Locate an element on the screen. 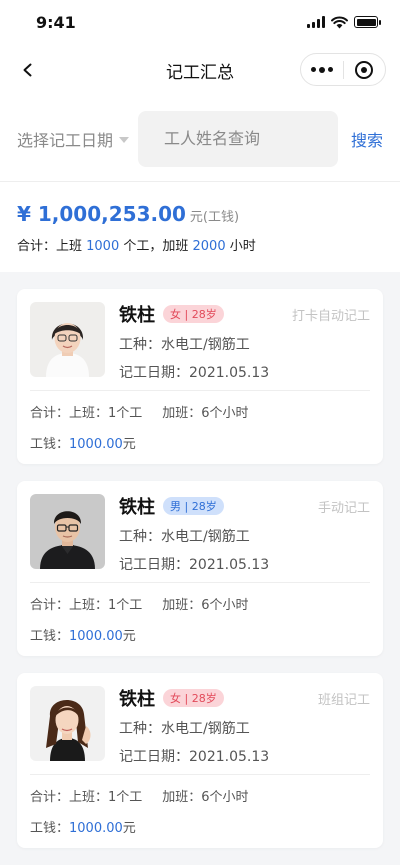  close-button is located at coordinates (365, 69).